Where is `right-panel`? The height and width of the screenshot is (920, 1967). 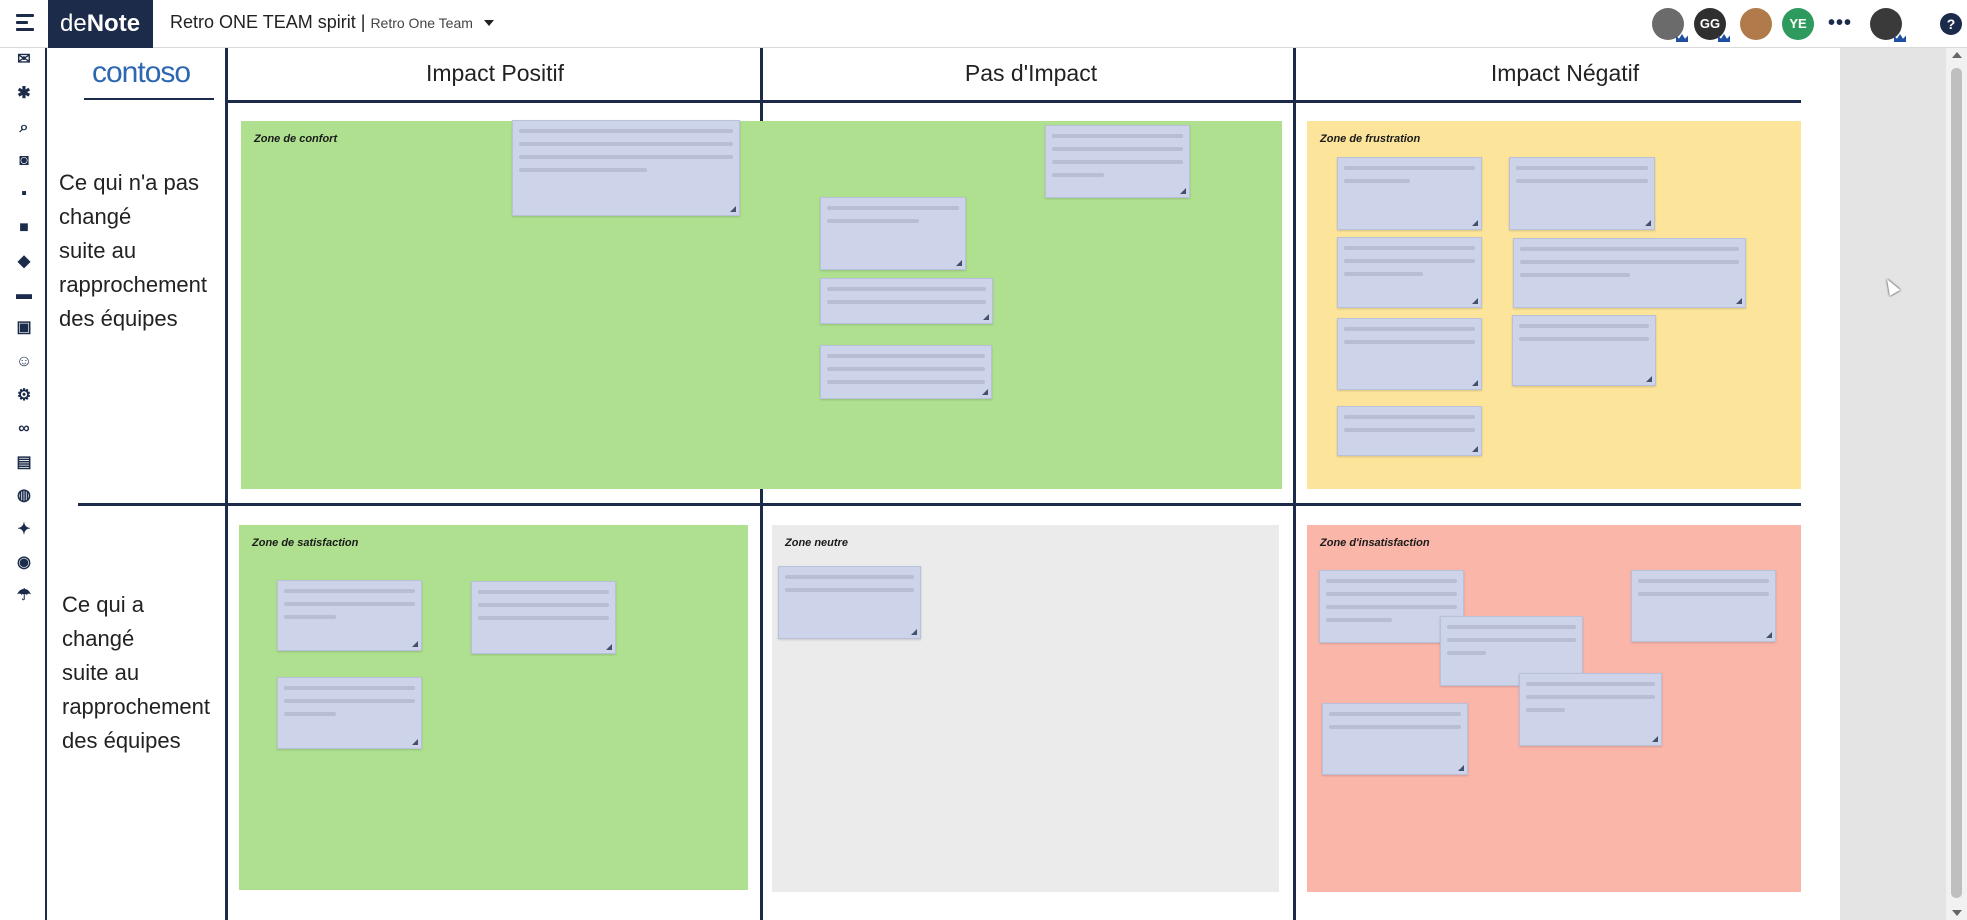
right-panel is located at coordinates (1893, 484).